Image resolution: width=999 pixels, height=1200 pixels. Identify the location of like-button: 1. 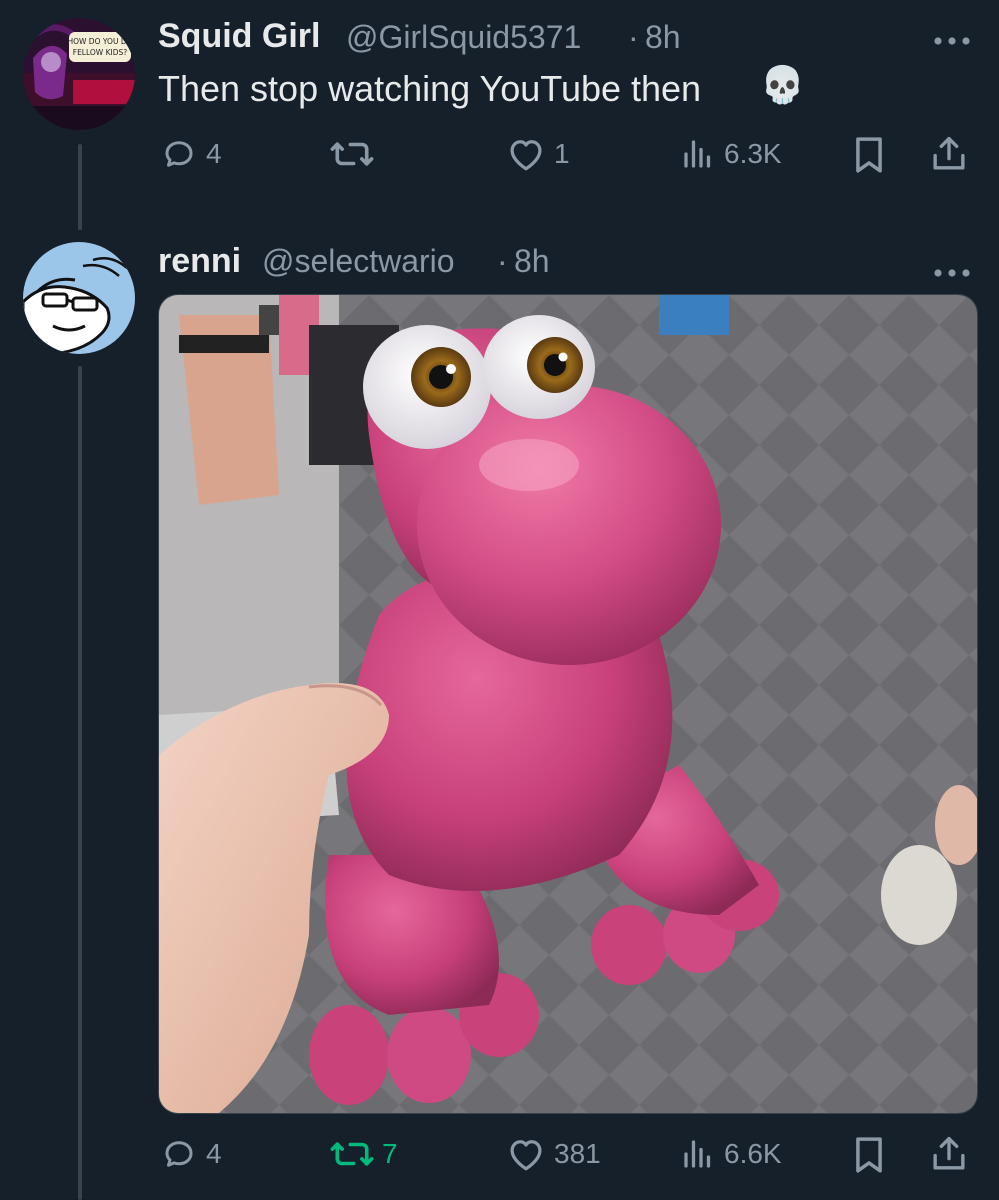
(538, 154).